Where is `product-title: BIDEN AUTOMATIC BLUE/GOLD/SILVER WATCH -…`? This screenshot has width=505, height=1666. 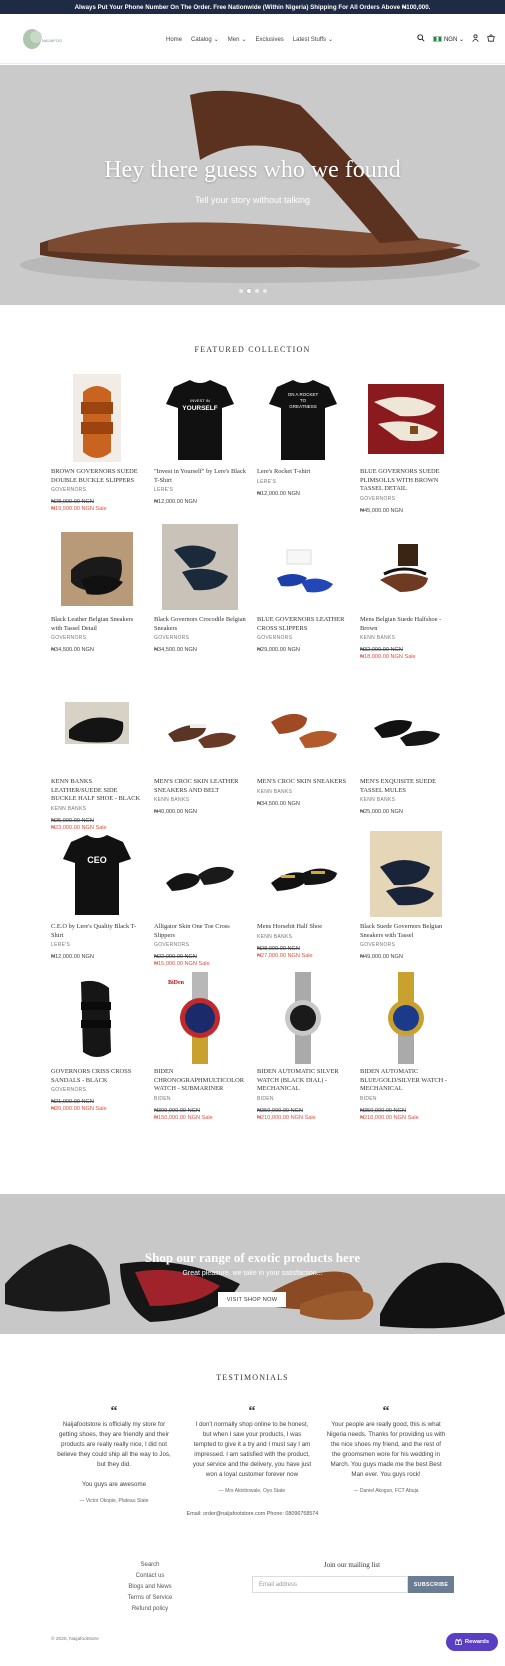
product-title: BIDEN AUTOMATIC BLUE/GOLD/SILVER WATCH -… is located at coordinates (406, 1081).